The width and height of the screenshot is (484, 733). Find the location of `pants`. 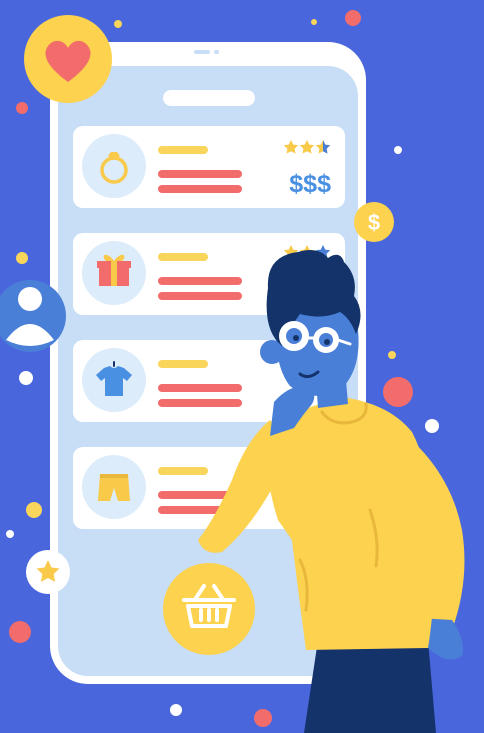

pants is located at coordinates (370, 686).